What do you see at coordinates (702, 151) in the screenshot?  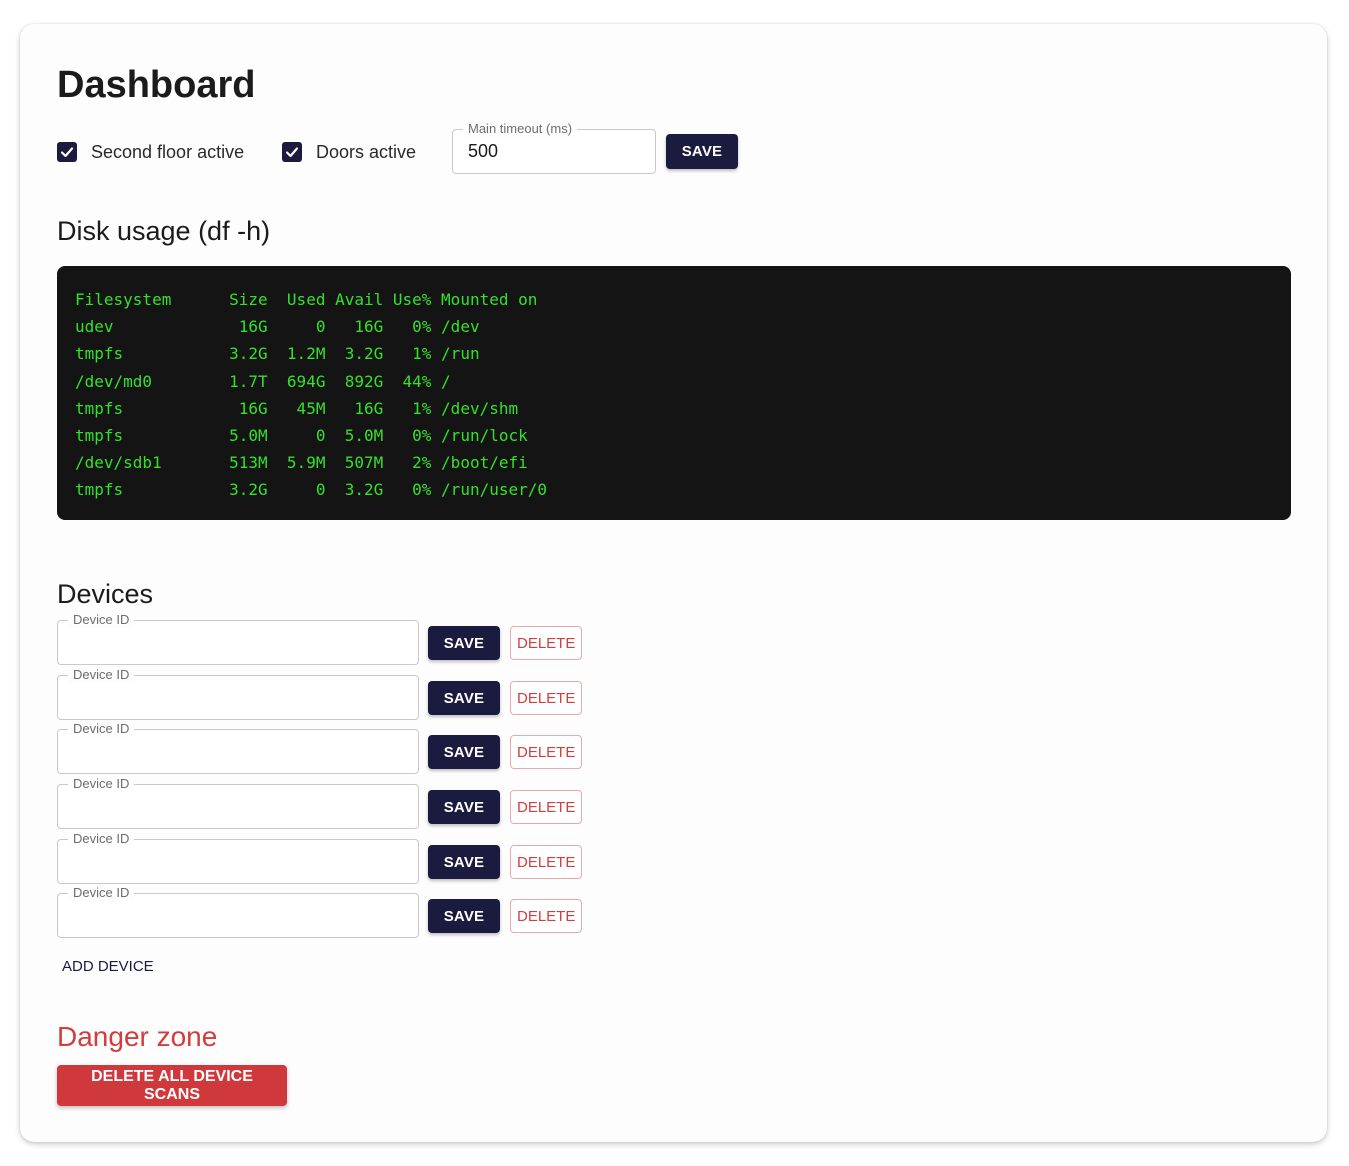 I see `save-settings-button: SAVE` at bounding box center [702, 151].